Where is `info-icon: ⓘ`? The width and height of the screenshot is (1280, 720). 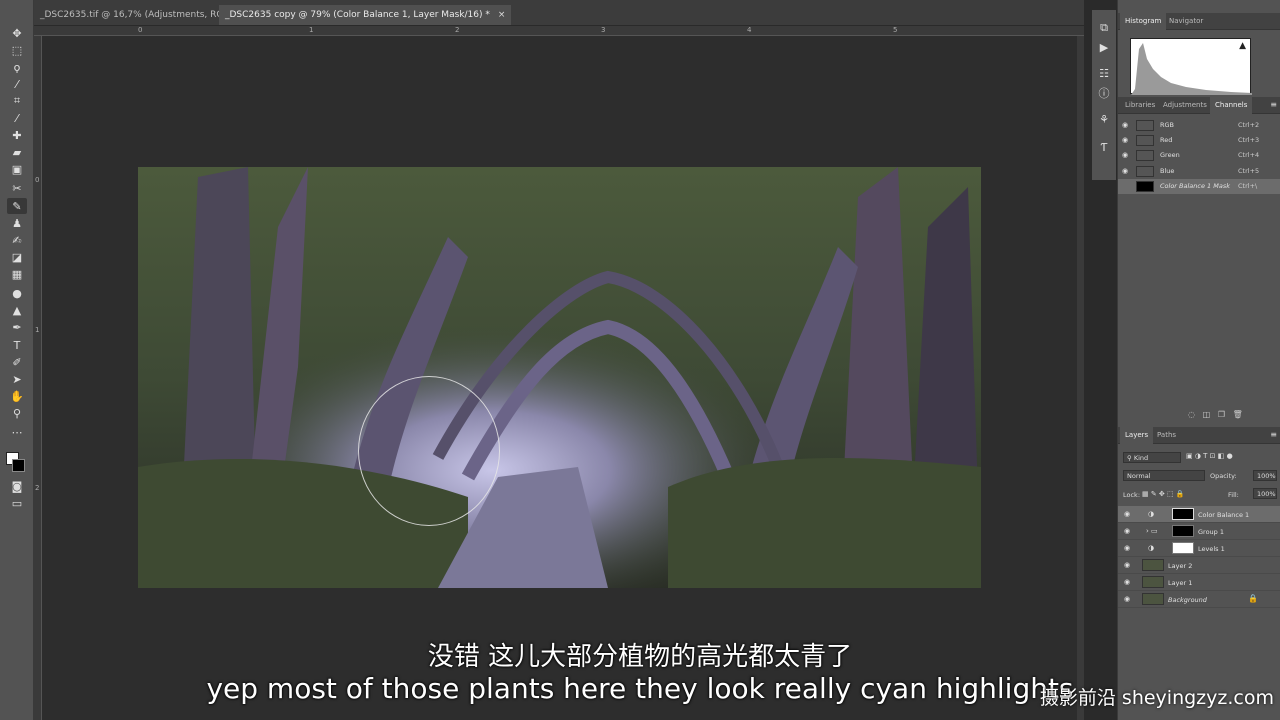 info-icon: ⓘ is located at coordinates (1104, 94).